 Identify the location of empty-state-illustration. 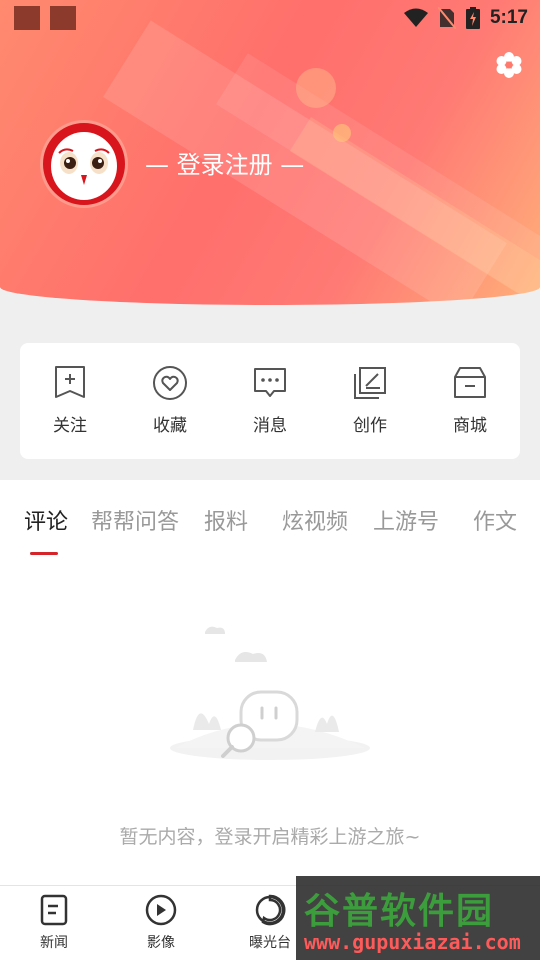
(270, 693).